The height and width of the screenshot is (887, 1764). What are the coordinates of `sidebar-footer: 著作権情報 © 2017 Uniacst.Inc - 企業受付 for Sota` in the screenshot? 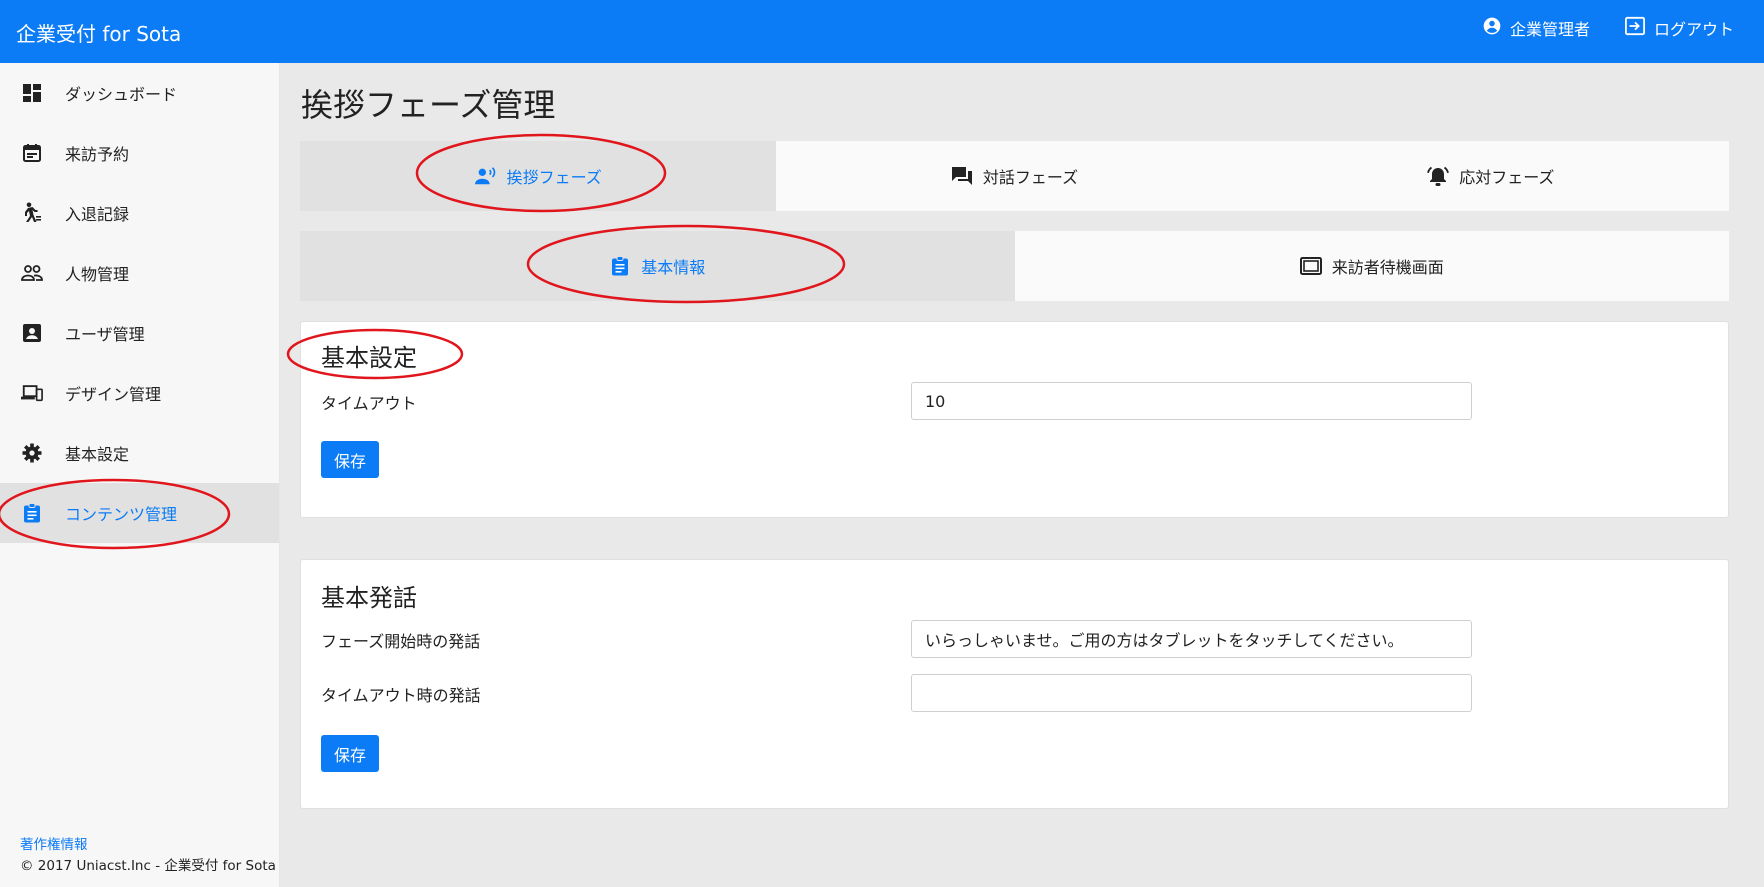 It's located at (148, 856).